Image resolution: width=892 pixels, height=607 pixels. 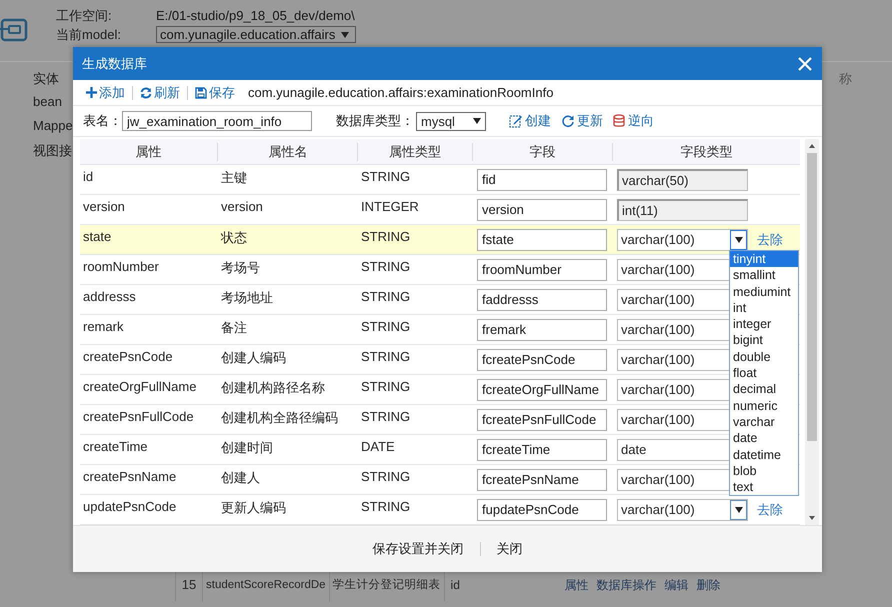 What do you see at coordinates (542, 269) in the screenshot?
I see `field-input: froomNumber` at bounding box center [542, 269].